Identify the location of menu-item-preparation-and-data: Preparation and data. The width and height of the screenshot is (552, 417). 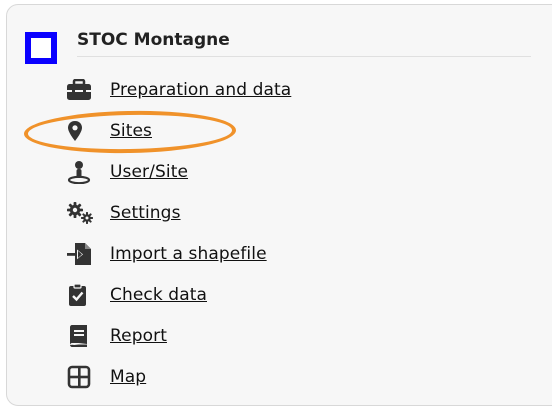
(231, 90).